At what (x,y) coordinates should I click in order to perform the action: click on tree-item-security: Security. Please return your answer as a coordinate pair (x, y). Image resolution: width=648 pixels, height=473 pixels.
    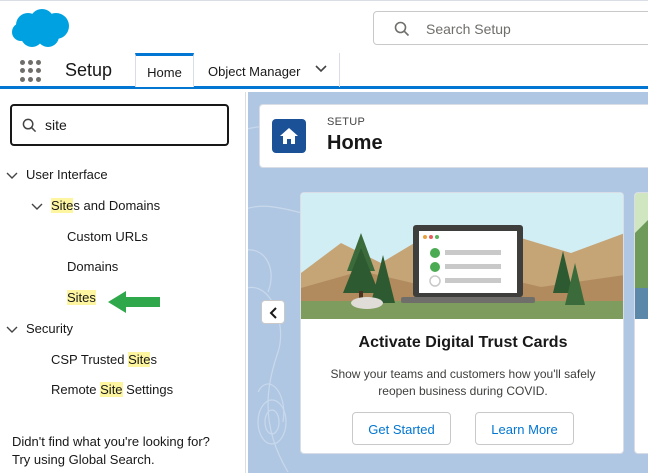
    Looking at the image, I should click on (39, 328).